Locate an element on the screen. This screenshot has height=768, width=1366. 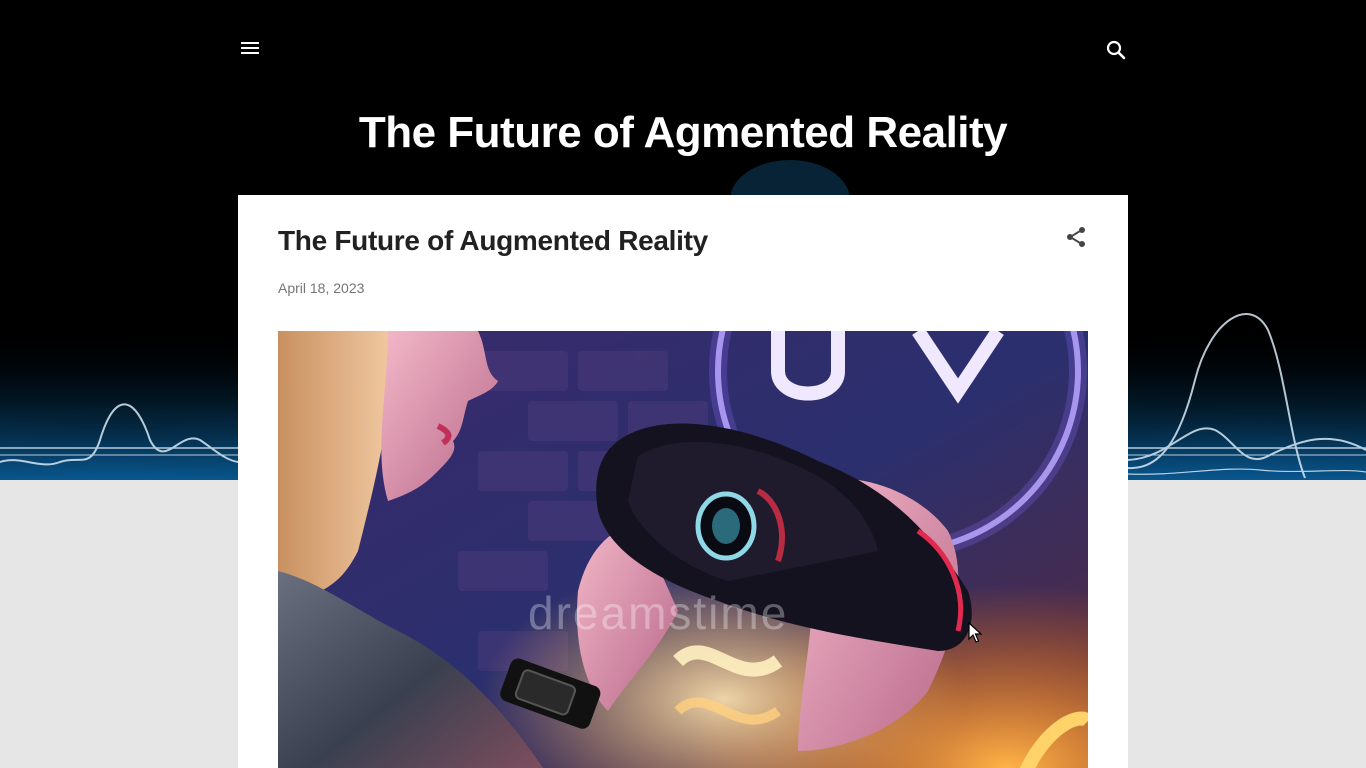
share-icon is located at coordinates (1076, 237).